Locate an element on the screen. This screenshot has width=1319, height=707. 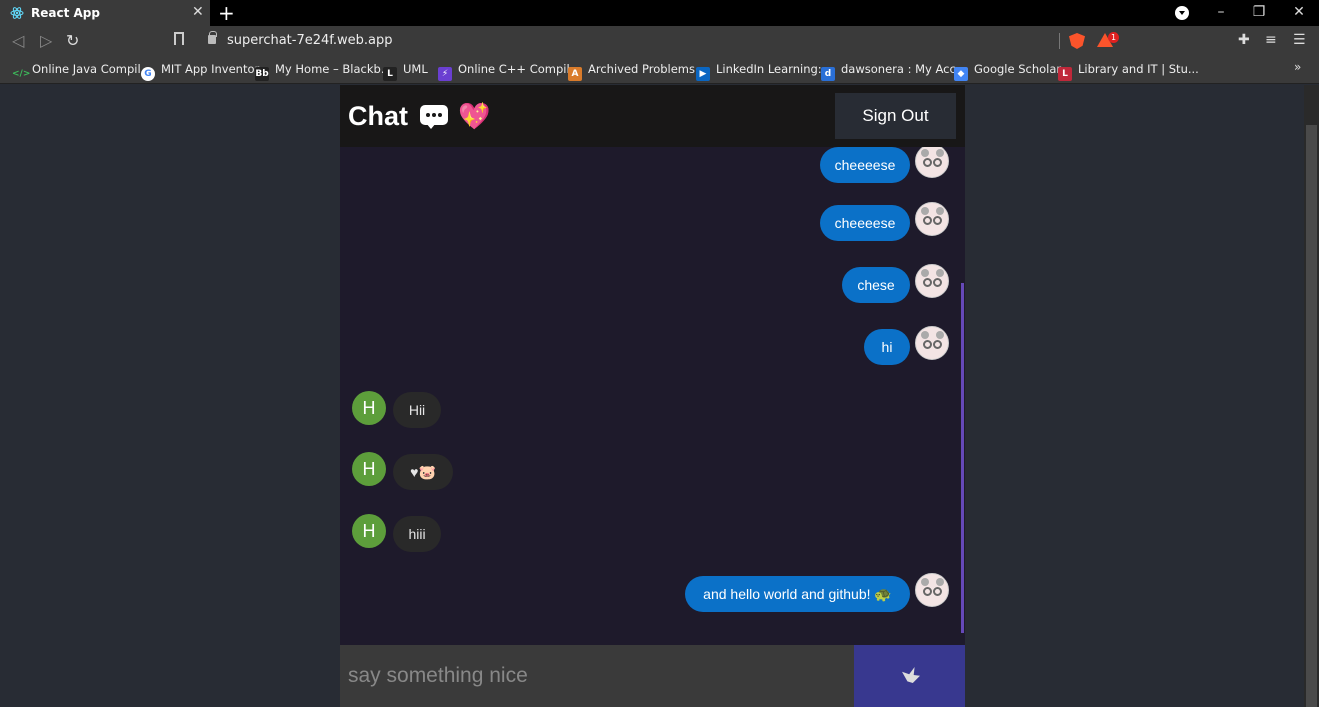
more-bookmarks-icon: » is located at coordinates (1297, 67).